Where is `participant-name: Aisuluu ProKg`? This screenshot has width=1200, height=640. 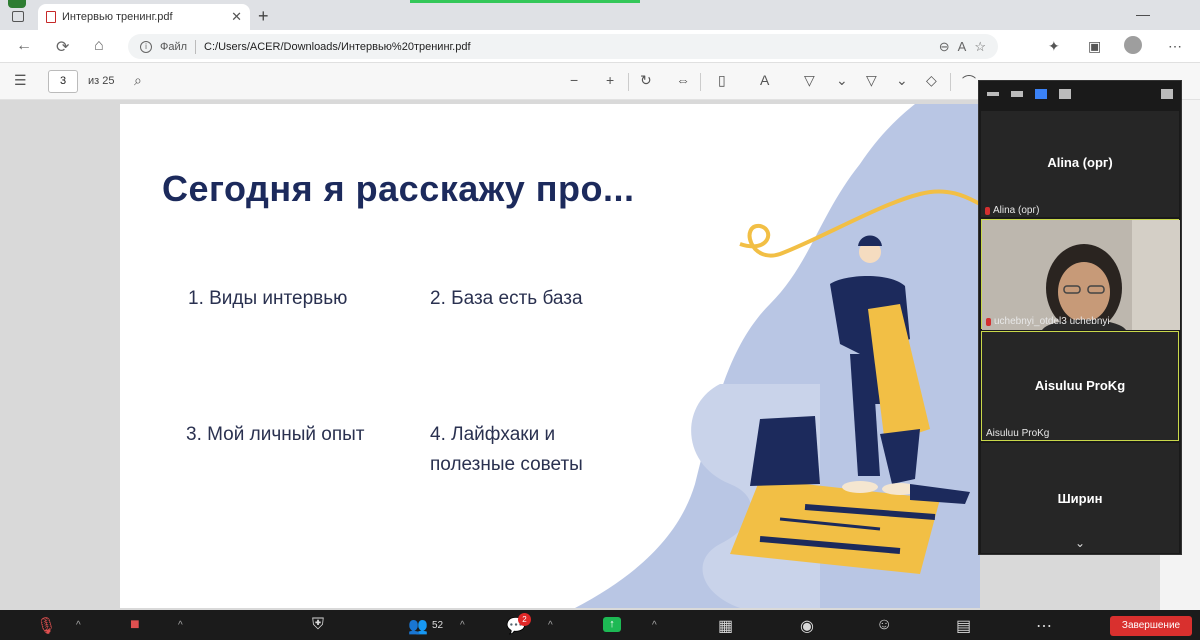
participant-name: Aisuluu ProKg is located at coordinates (1080, 385).